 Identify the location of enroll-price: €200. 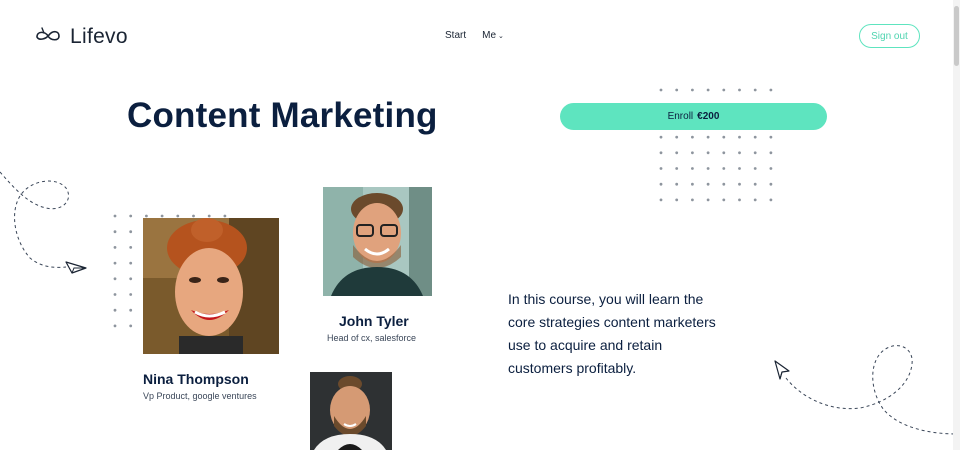
(708, 116).